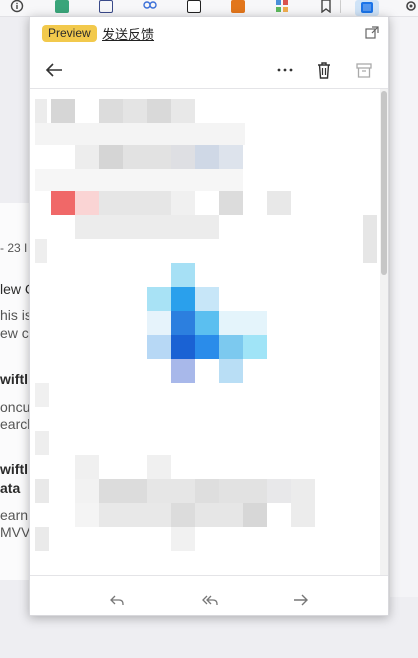 The image size is (418, 658). Describe the element at coordinates (367, 8) in the screenshot. I see `outlook-icon` at that location.